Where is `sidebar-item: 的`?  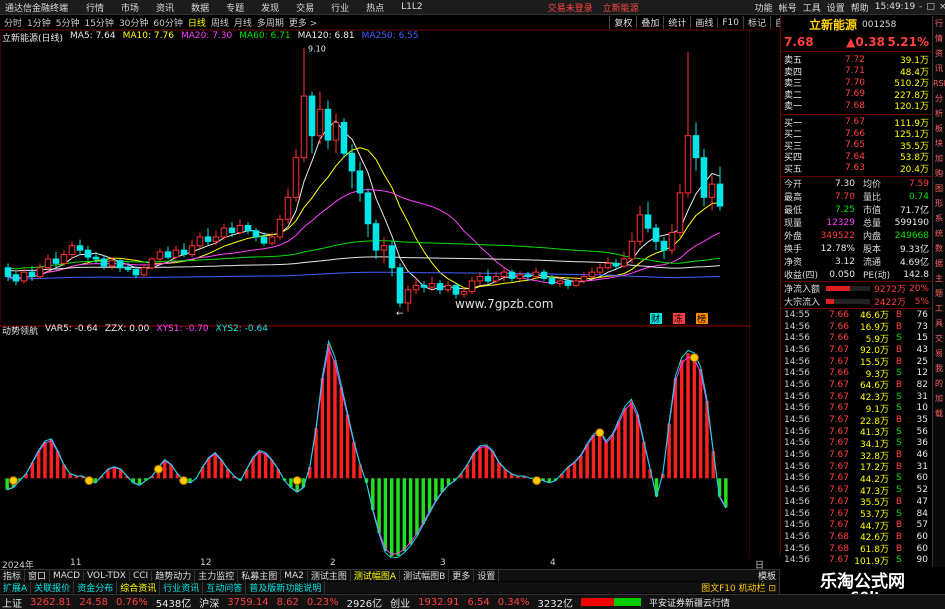 sidebar-item: 的 is located at coordinates (939, 383).